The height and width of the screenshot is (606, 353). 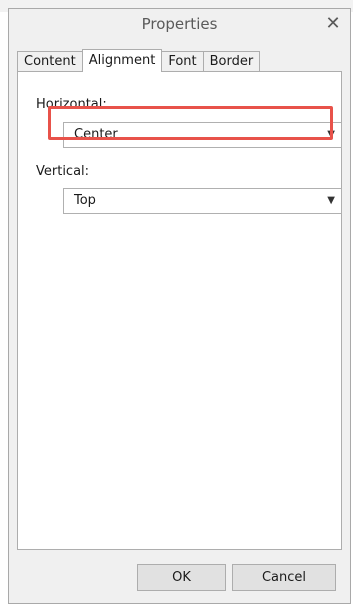 I want to click on horizontal-select-value: Center, so click(x=96, y=134).